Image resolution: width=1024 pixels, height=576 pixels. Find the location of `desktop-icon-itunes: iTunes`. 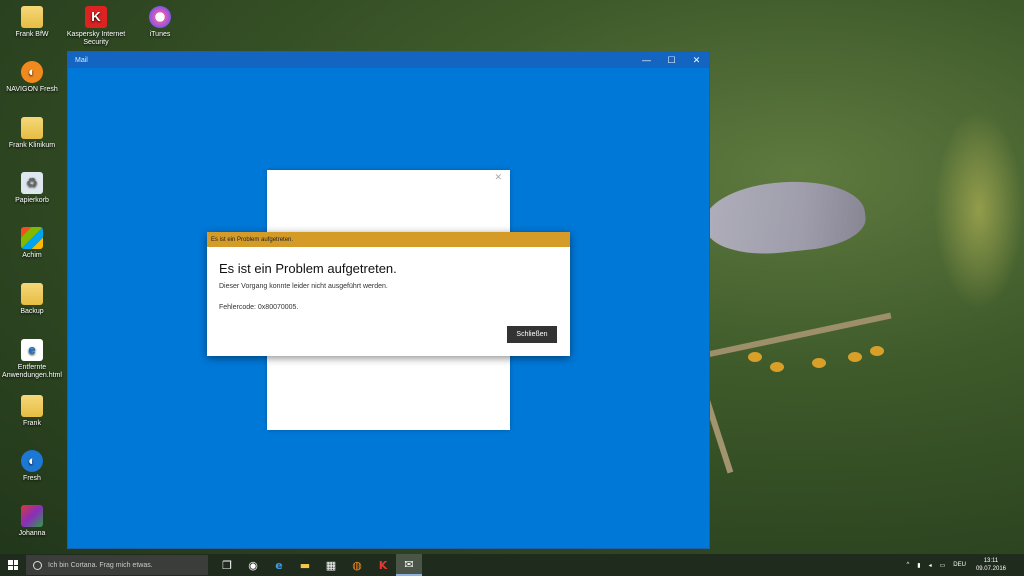

desktop-icon-itunes: iTunes is located at coordinates (160, 22).